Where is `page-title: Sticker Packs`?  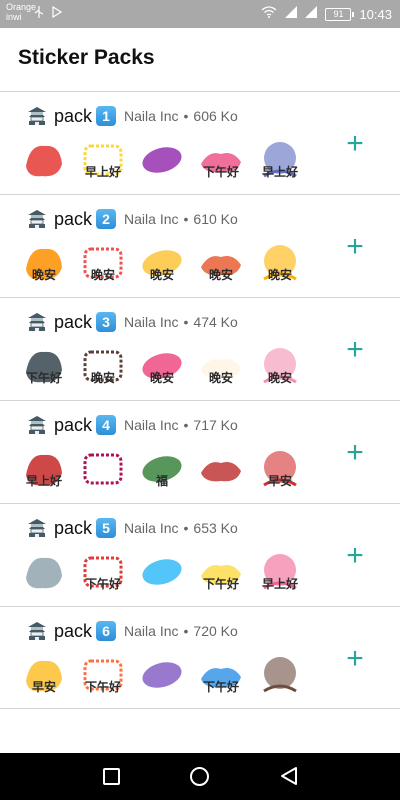
page-title: Sticker Packs is located at coordinates (86, 57).